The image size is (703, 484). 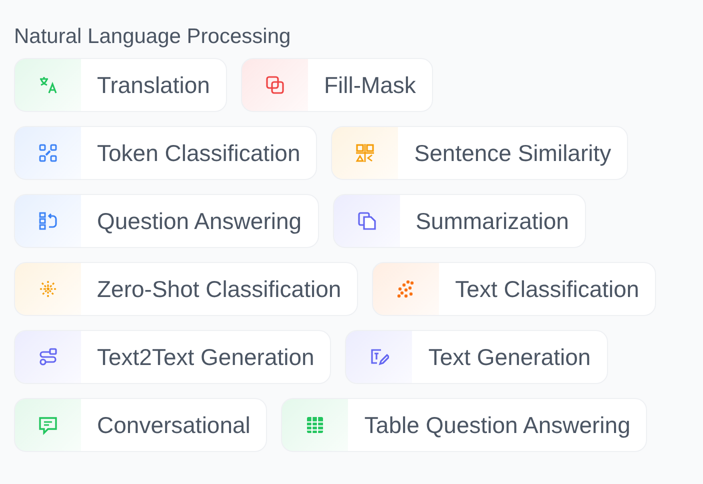 I want to click on task-tag: Summarization, so click(x=459, y=221).